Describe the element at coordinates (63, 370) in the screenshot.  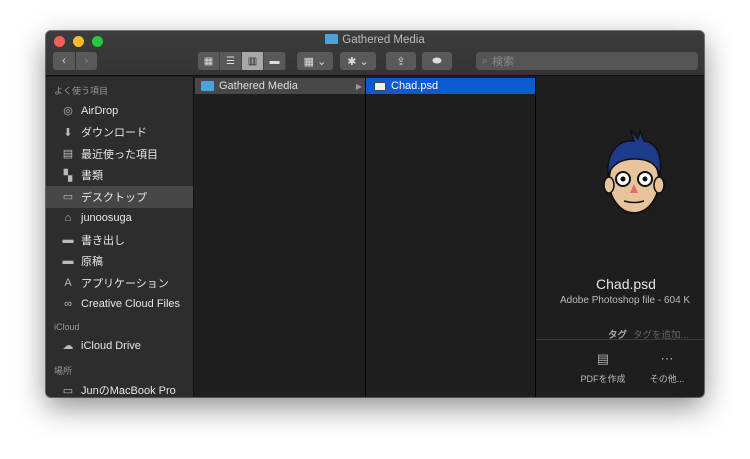
I see `places-header: 場所` at that location.